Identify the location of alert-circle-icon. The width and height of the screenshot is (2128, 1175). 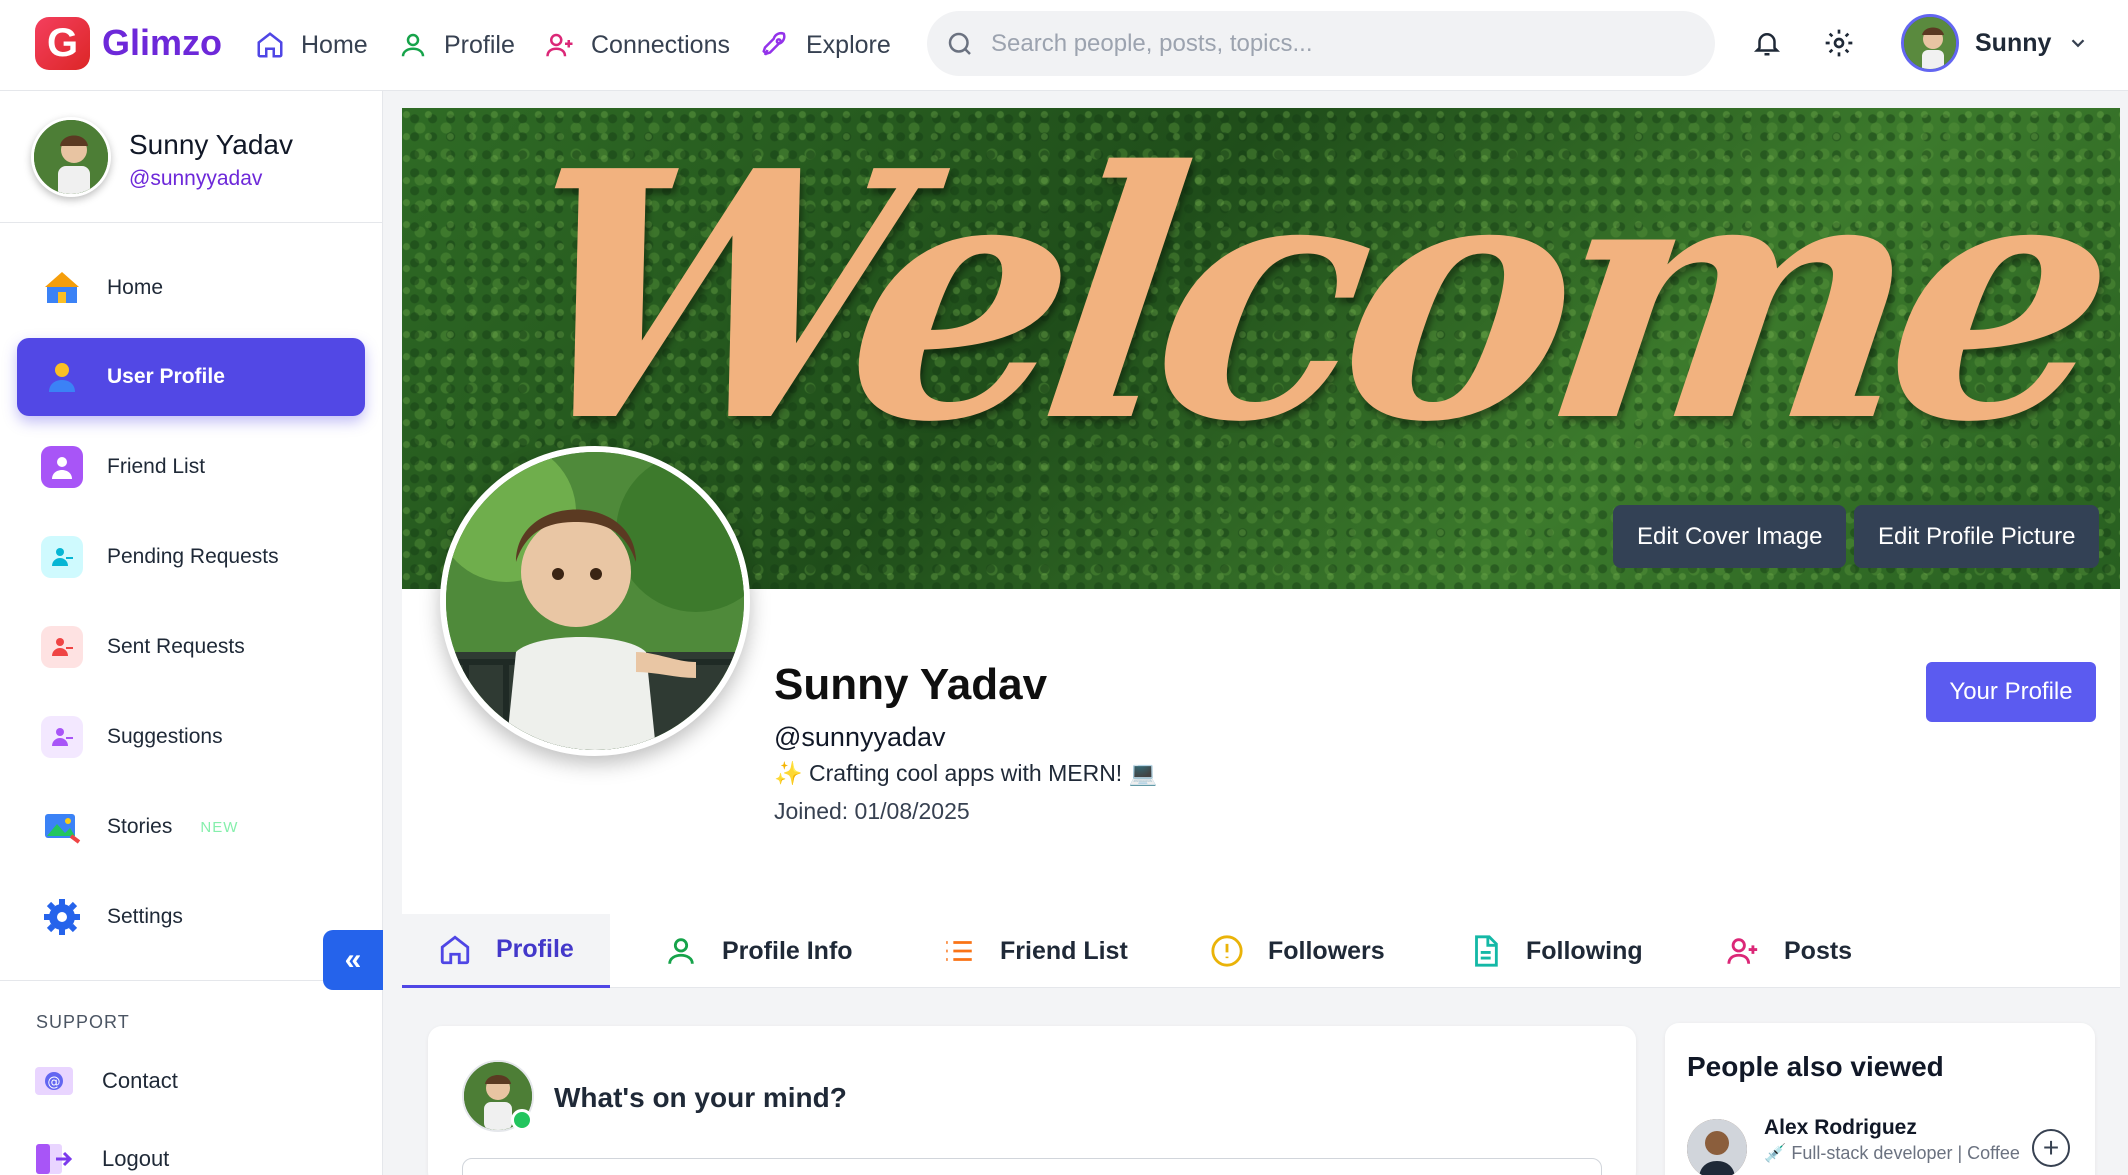
(1227, 951).